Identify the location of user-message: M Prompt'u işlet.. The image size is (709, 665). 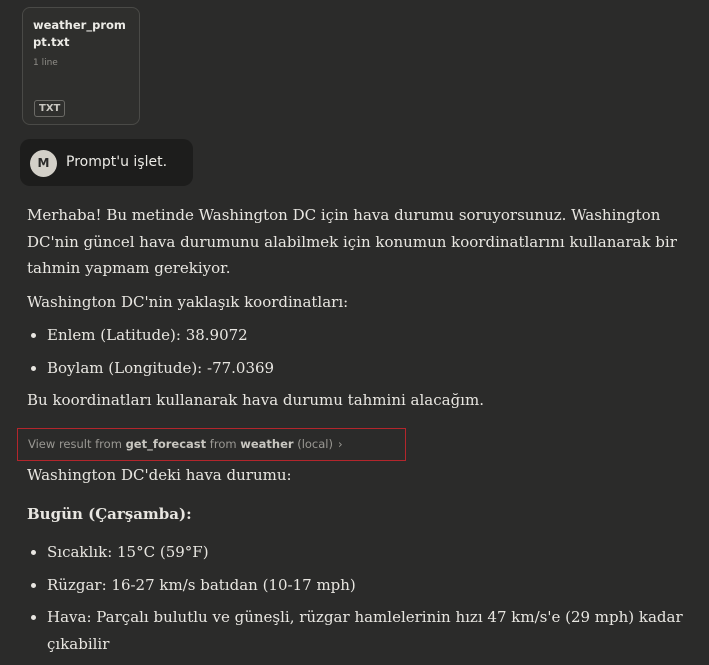
(106, 162).